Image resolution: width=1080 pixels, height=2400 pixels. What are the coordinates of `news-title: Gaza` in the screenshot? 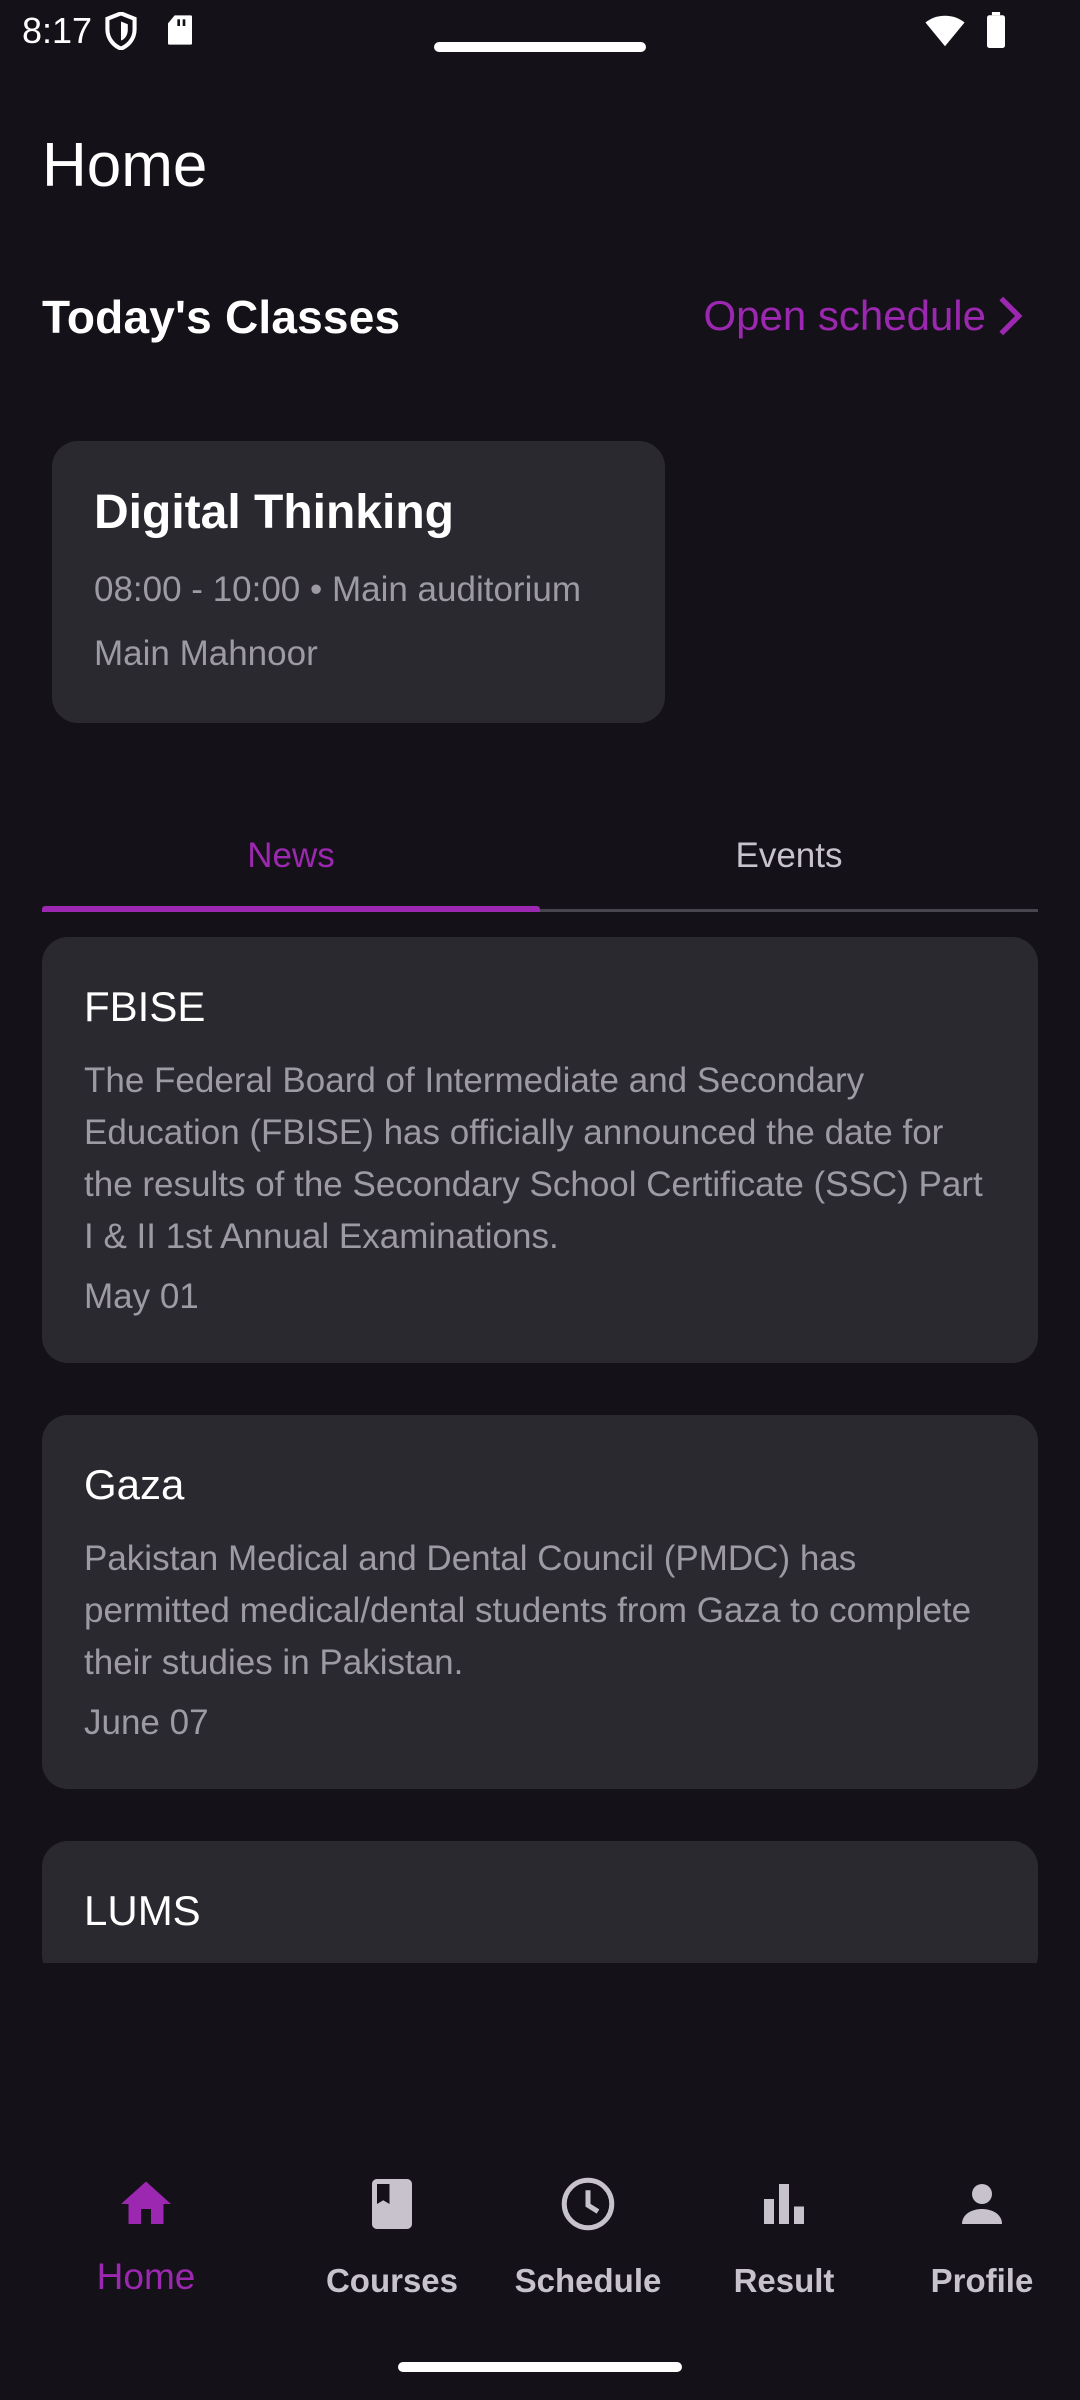 It's located at (134, 1484).